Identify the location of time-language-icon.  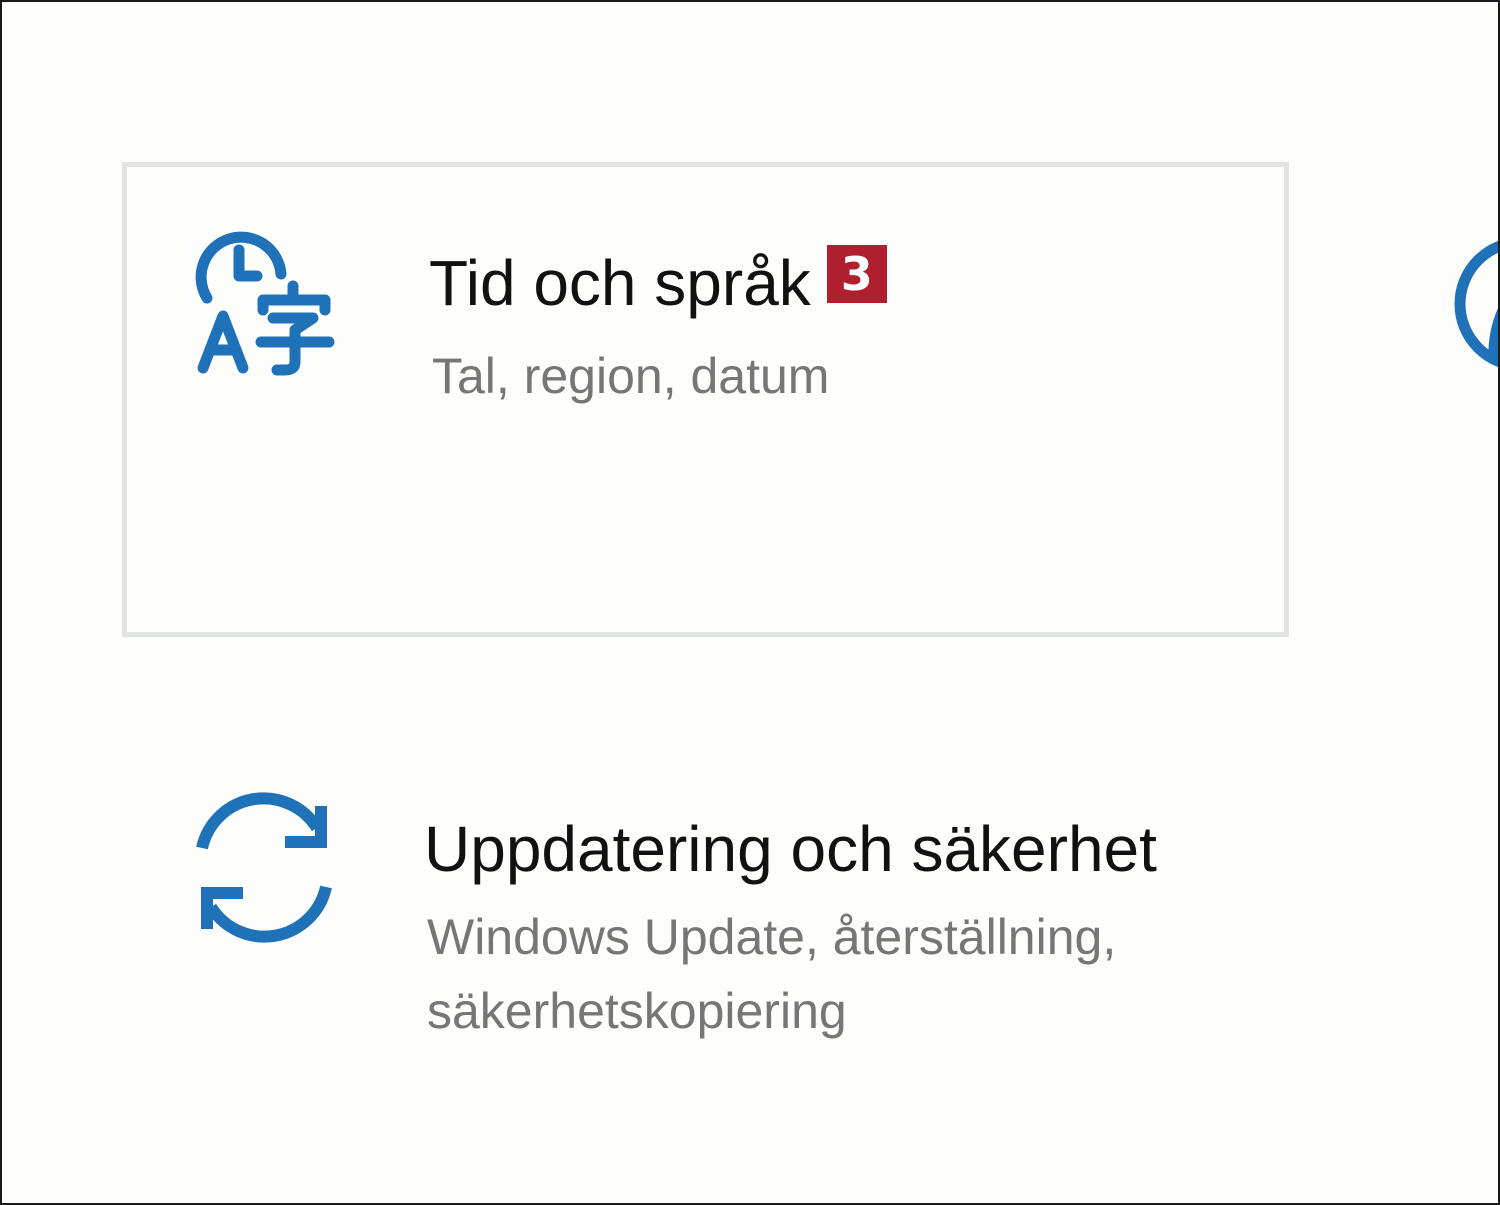
(265, 303).